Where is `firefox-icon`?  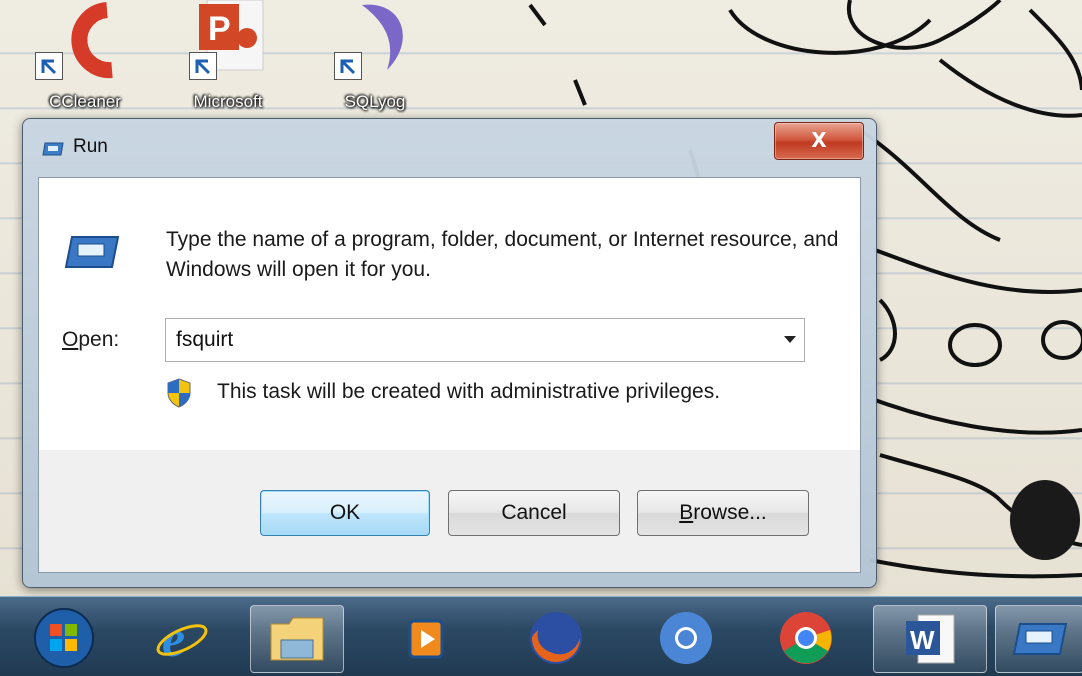 firefox-icon is located at coordinates (556, 638).